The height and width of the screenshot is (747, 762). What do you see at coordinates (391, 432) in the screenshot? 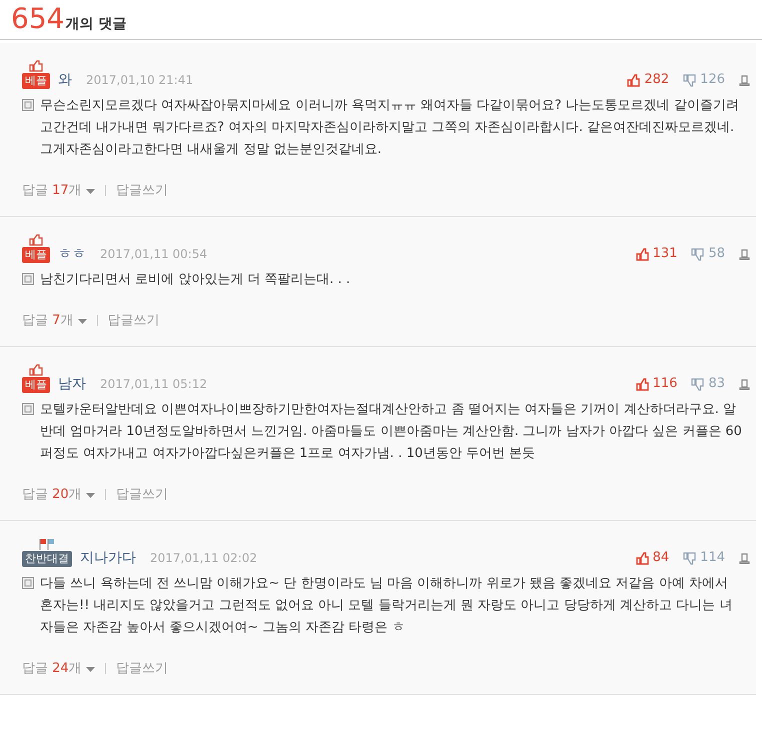
I see `comment-text: 모텔카운터알반데요 이쁜여자나이쁘장하기만한여자는절대계산안하고 좀 떨어지는 여자들은 기꺼이 계산하더라구요. 알반데 엄마거라 10년정도알바하면서 느낀거임. 아줌마들도 이쁜아줌마는 계산안함. 그니까 남자가 아깝다 싶은 커플은 60퍼정도 여자가내고 여자가아깝다싶은커플은 1프로 여자가냄. . 10년동안 두어번 본듯` at bounding box center [391, 432].